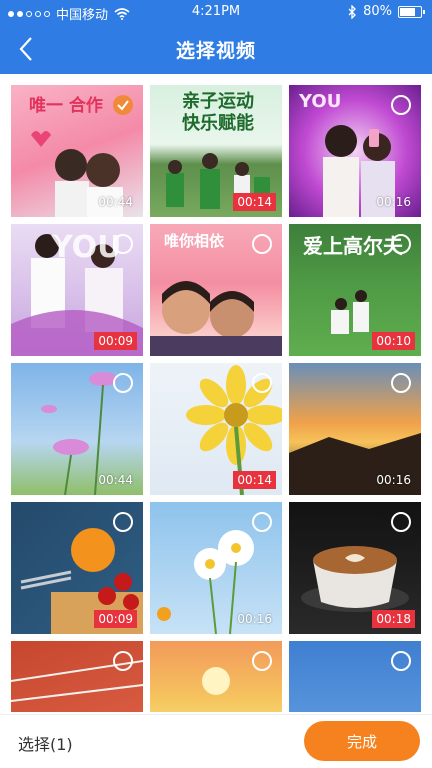  I want to click on battery-icon, so click(411, 11).